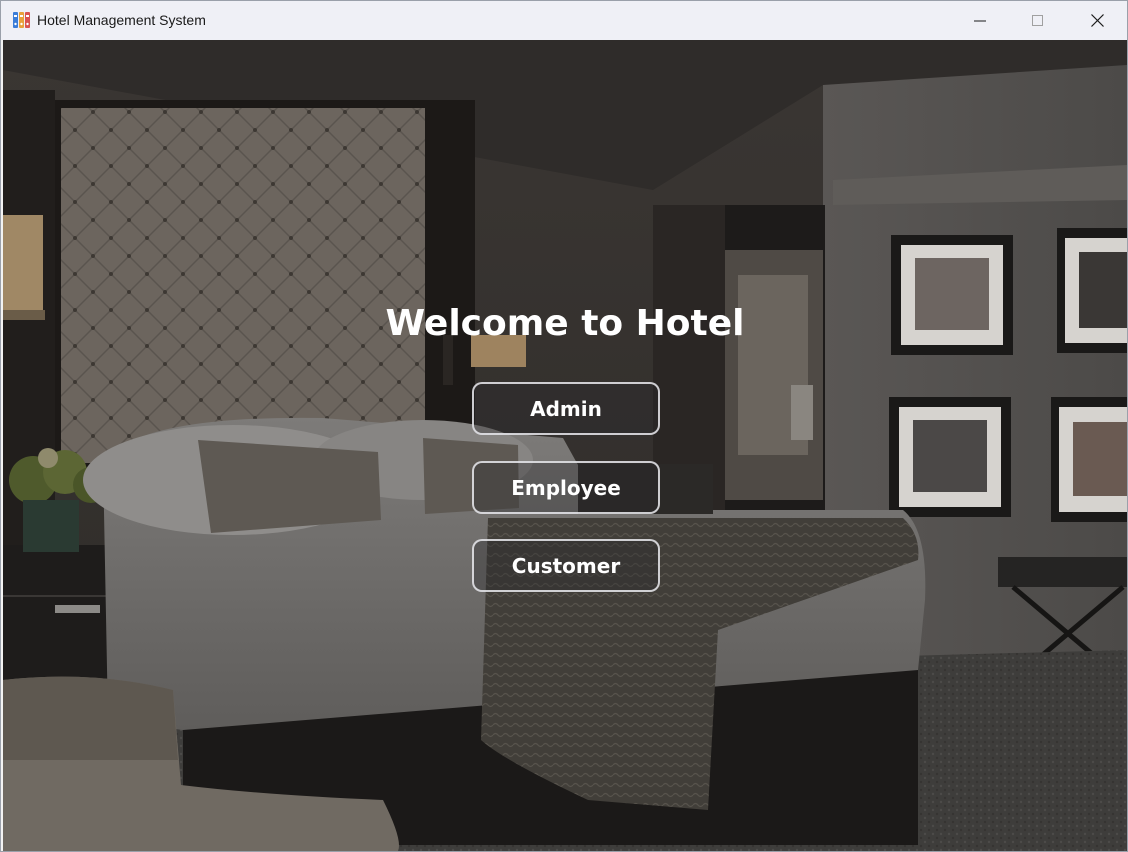 Image resolution: width=1128 pixels, height=852 pixels. I want to click on welcome-heading: Welcome to Hotel, so click(565, 323).